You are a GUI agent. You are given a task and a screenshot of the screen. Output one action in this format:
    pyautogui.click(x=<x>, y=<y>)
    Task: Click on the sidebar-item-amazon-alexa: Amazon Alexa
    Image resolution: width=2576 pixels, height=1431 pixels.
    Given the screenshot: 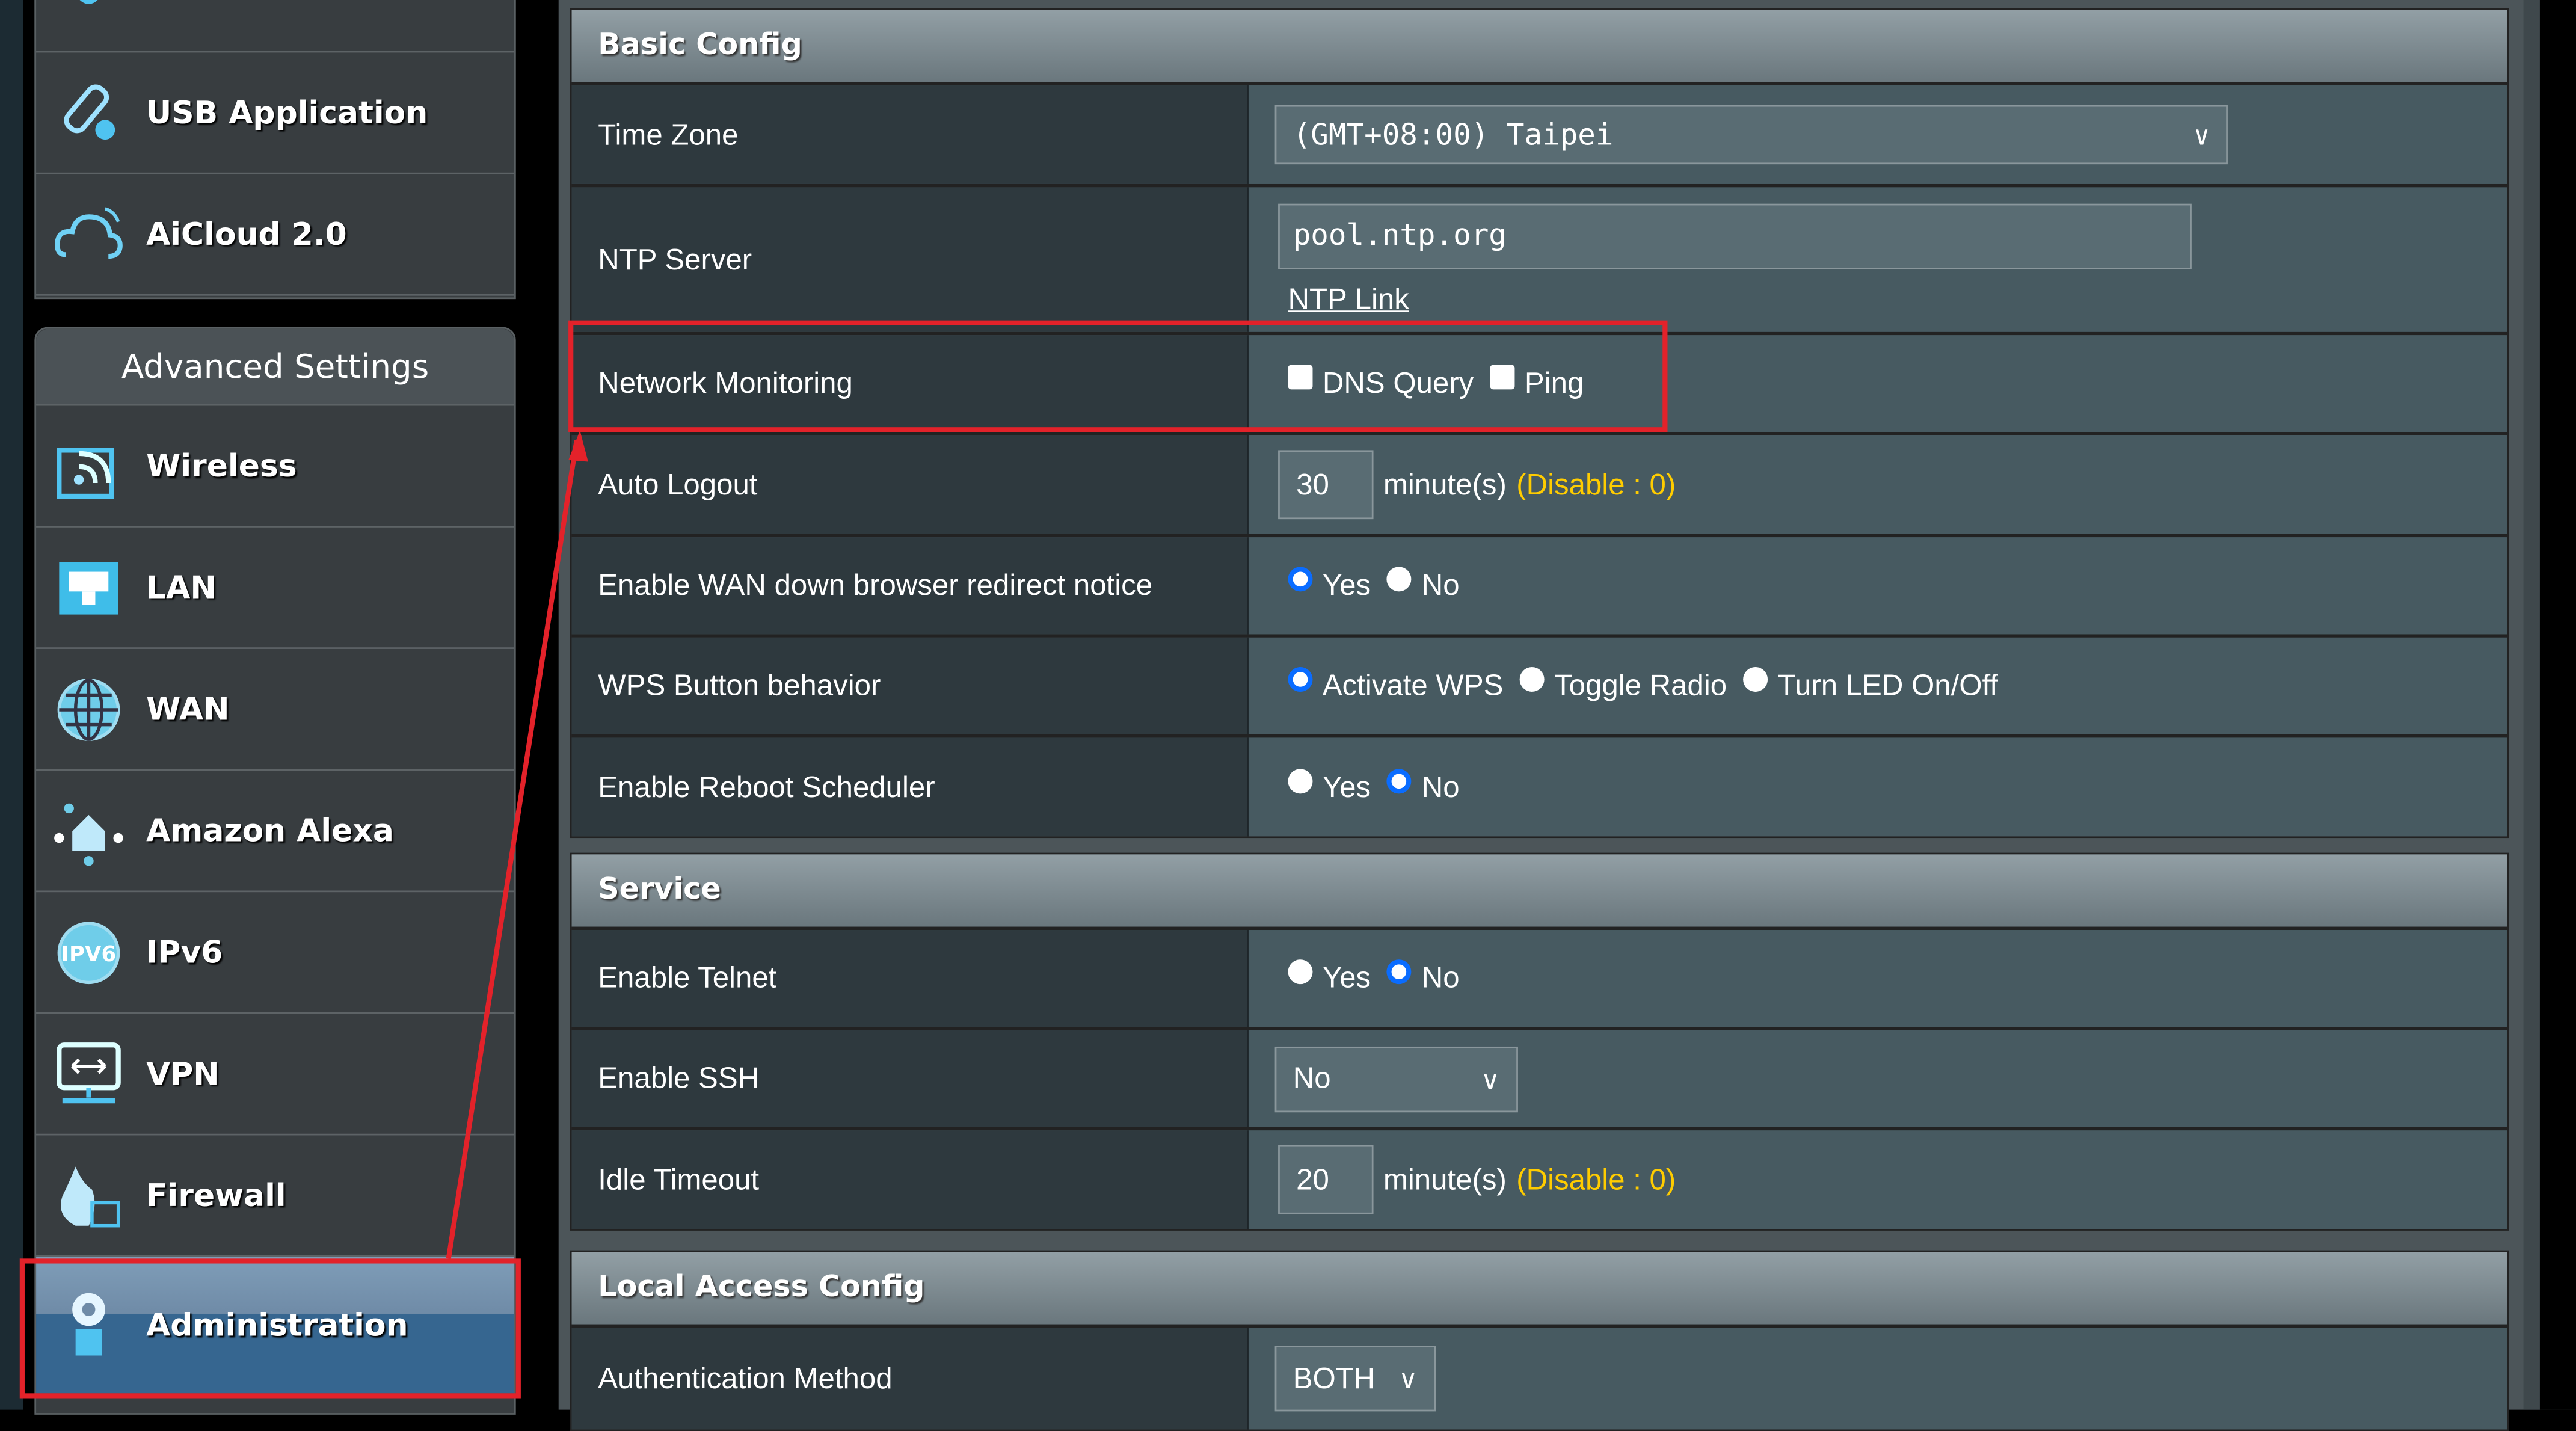 What is the action you would take?
    pyautogui.click(x=275, y=832)
    